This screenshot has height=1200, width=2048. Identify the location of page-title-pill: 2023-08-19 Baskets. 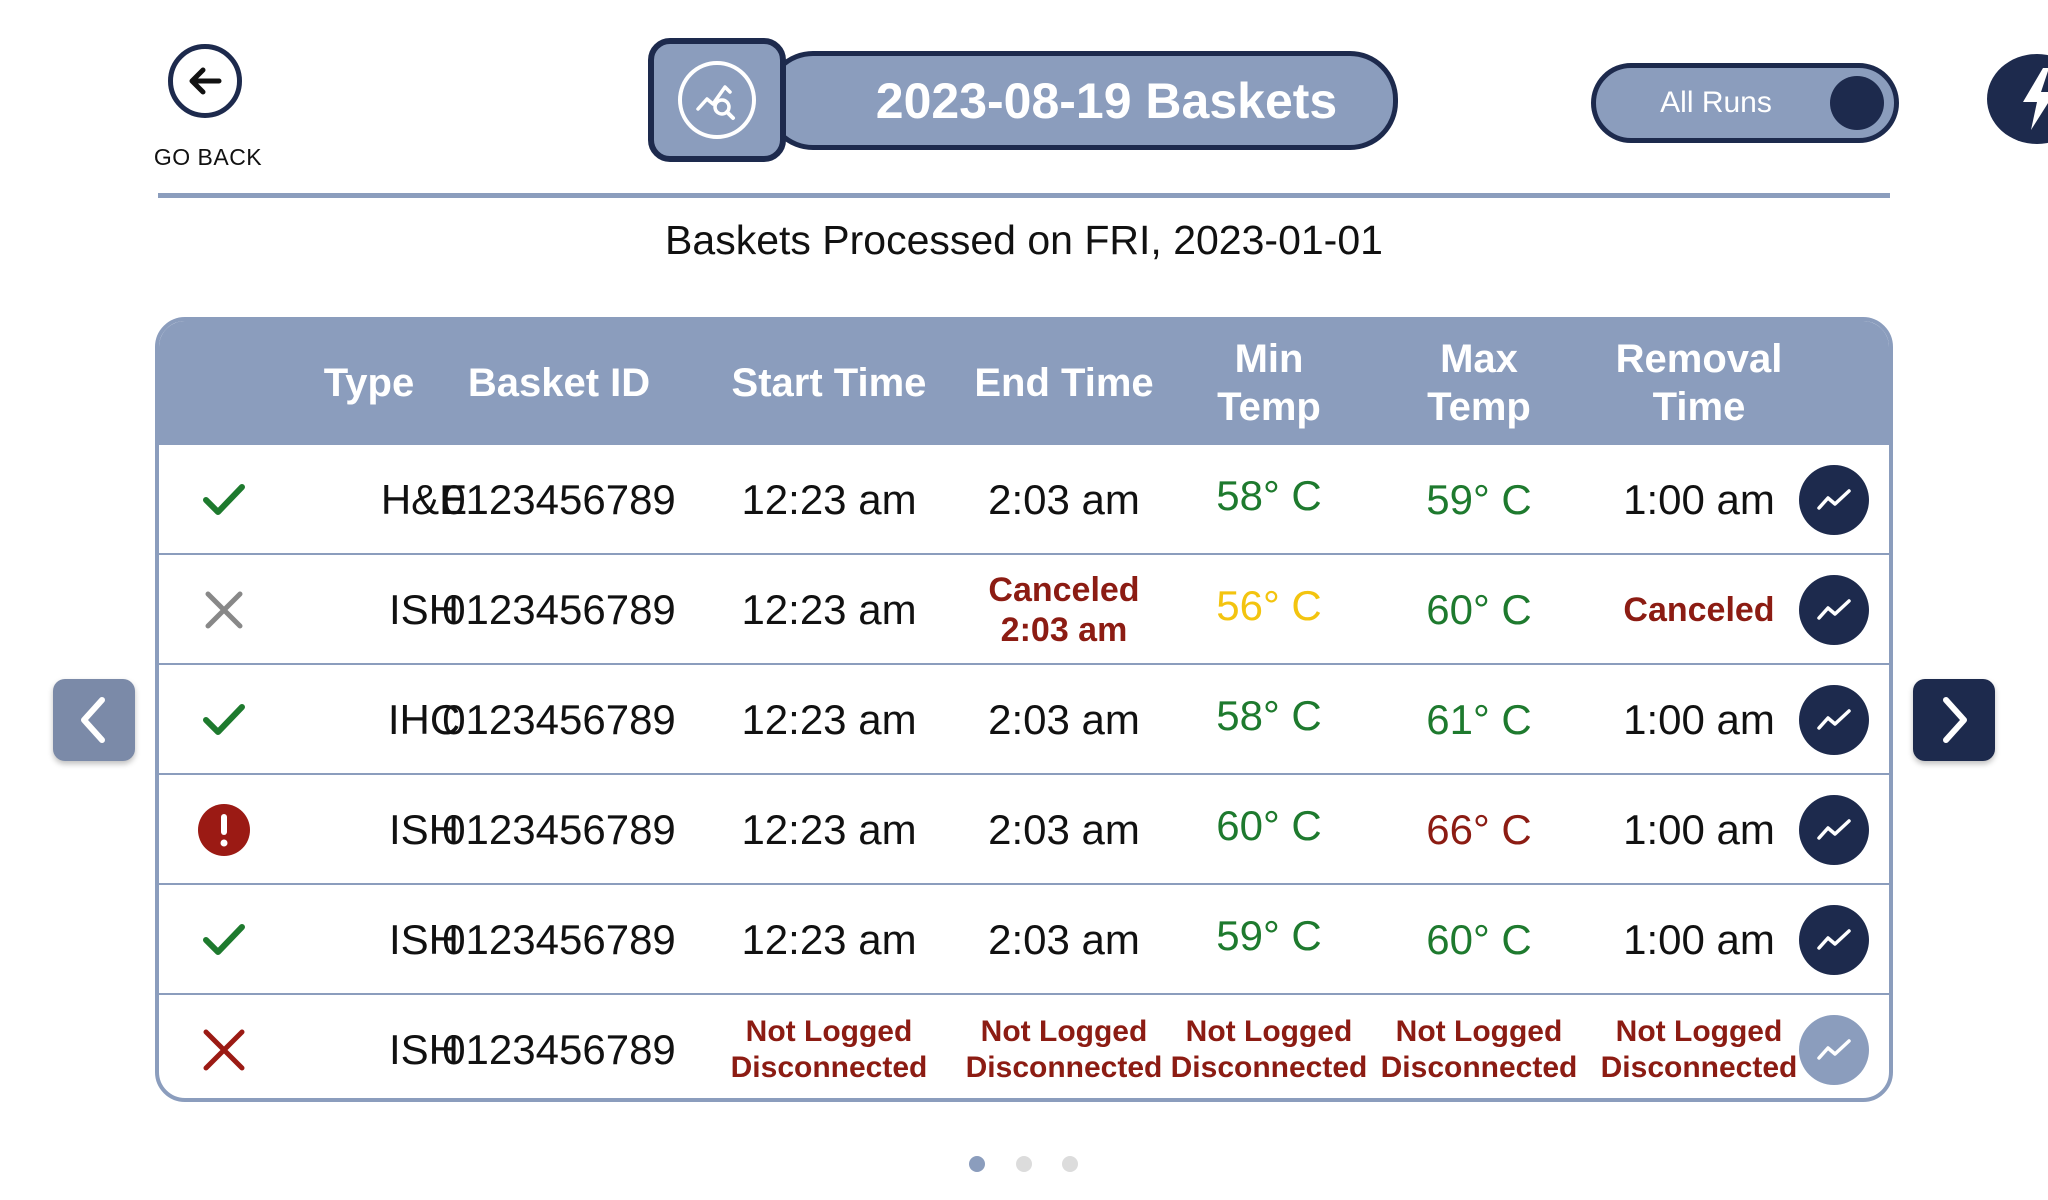
(1081, 100).